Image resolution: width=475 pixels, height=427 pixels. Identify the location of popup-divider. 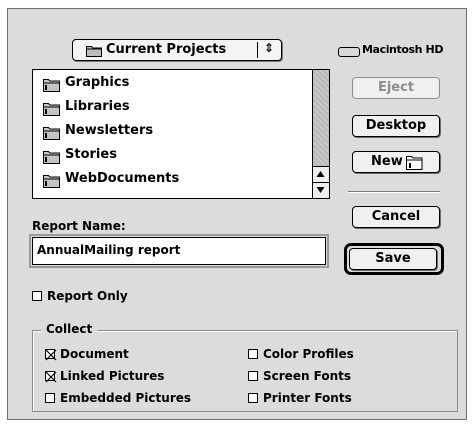
(257, 50).